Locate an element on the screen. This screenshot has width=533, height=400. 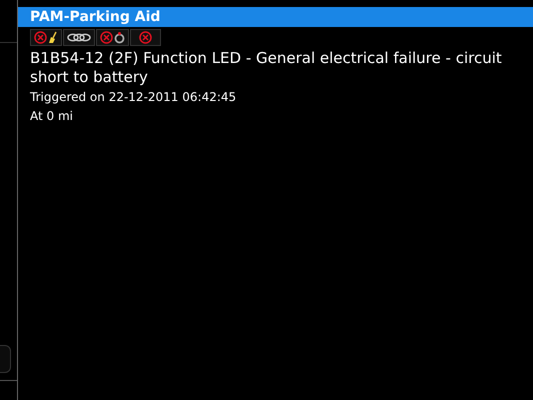
ring-icon is located at coordinates (119, 37).